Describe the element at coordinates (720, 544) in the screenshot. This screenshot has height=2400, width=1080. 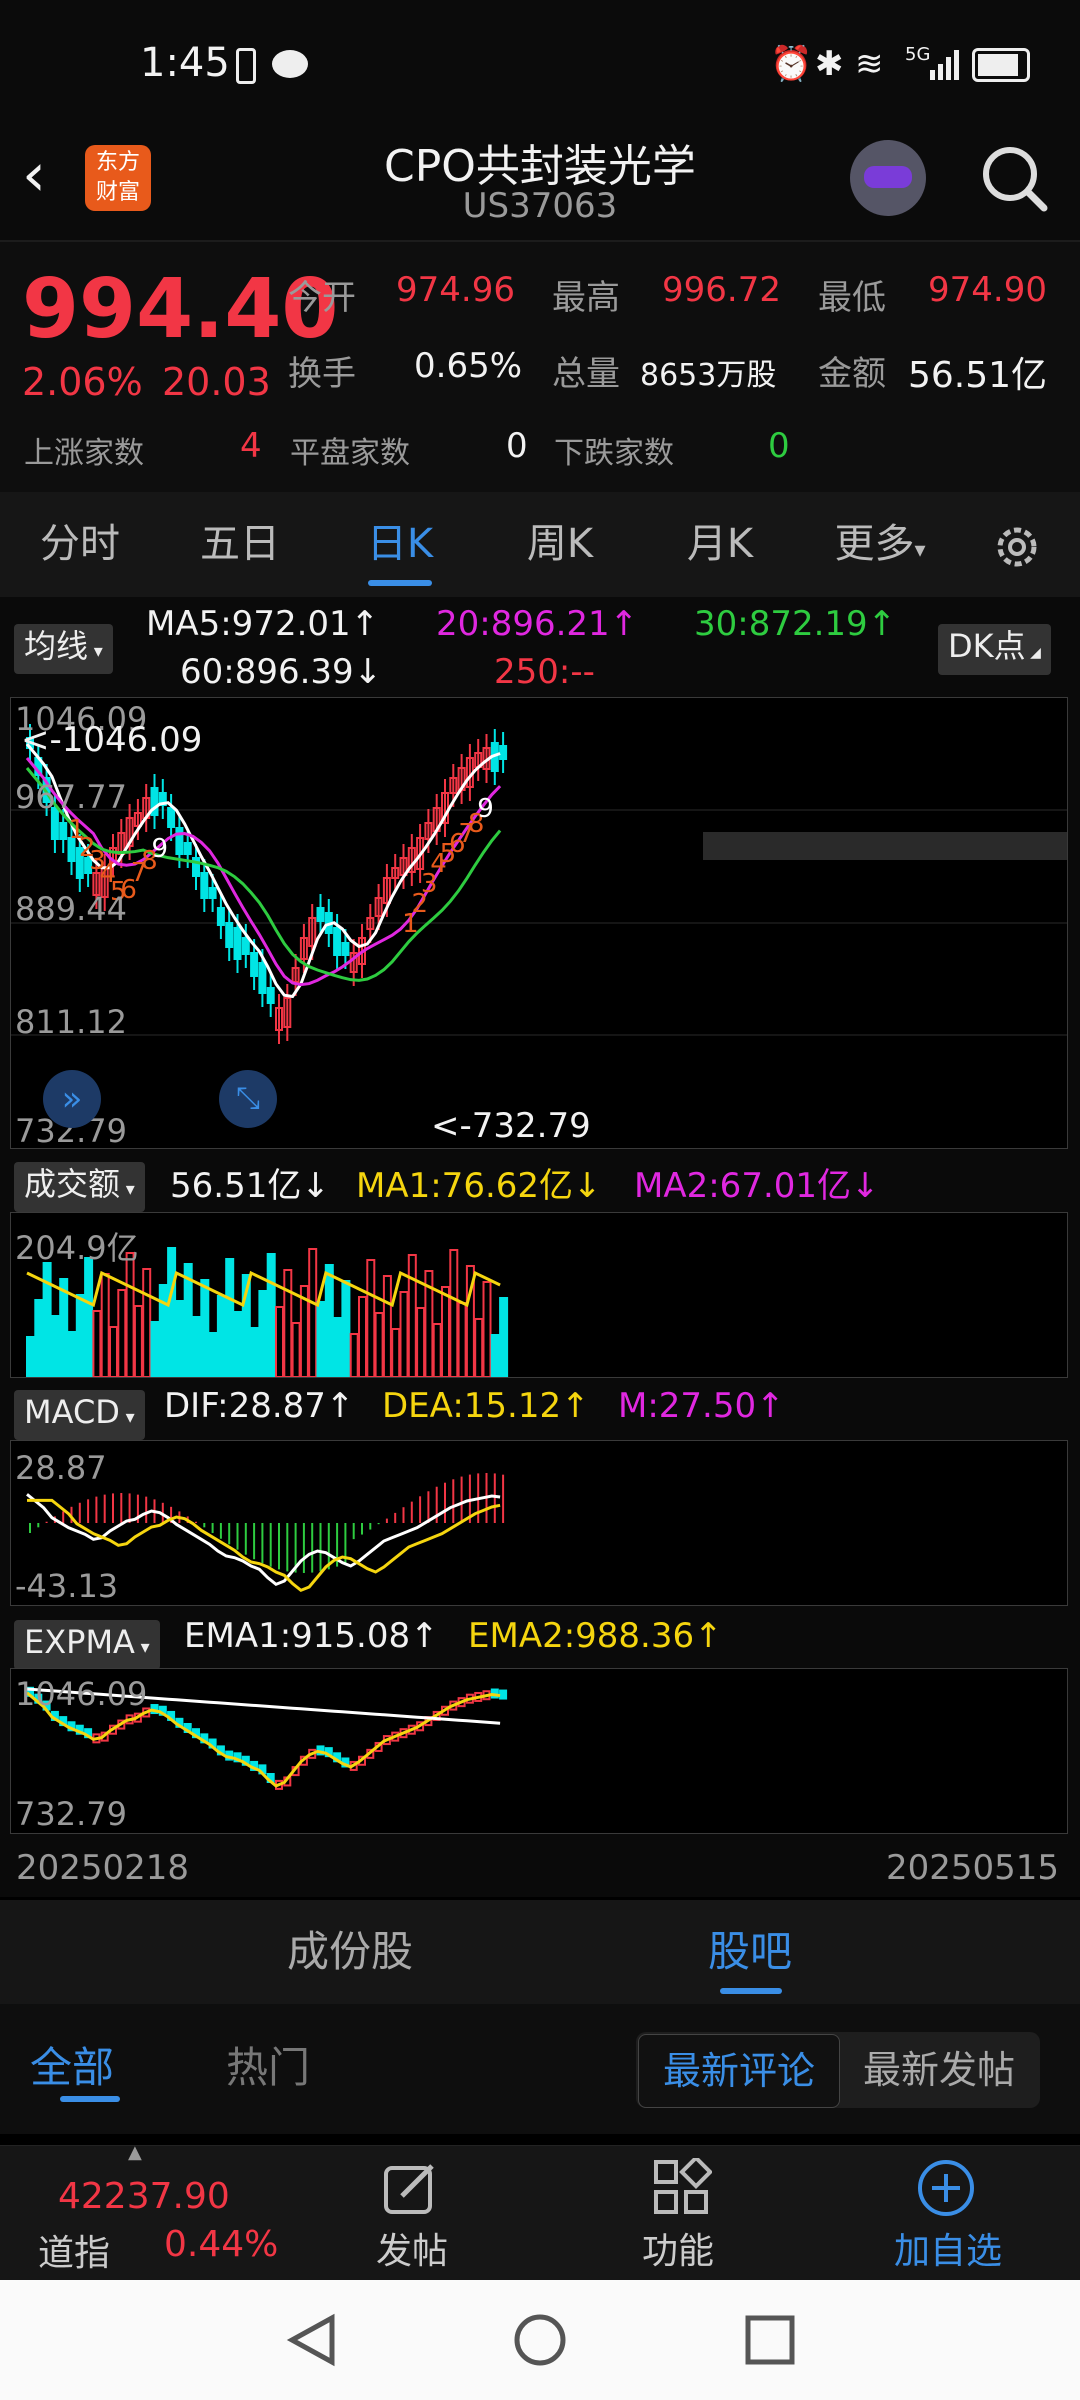
I see `tab-monthly-k: 月K` at that location.